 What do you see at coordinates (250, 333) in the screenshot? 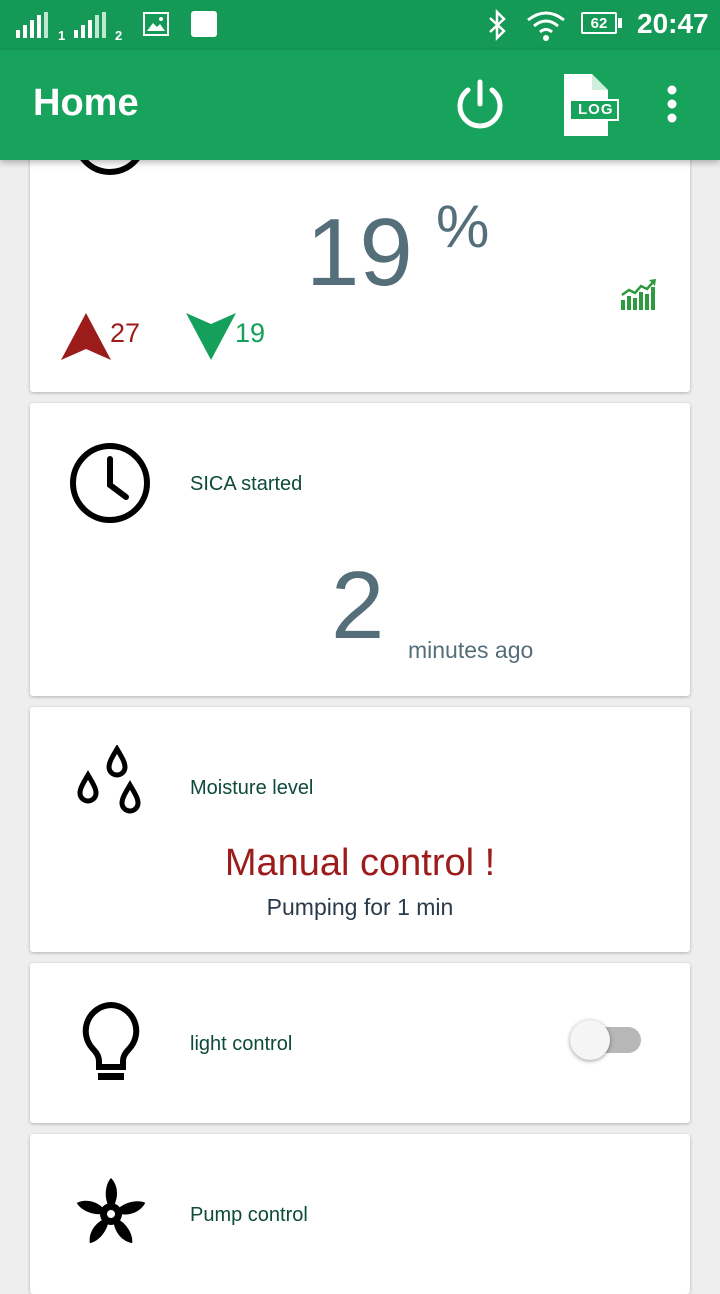
I see `min-value: 19` at bounding box center [250, 333].